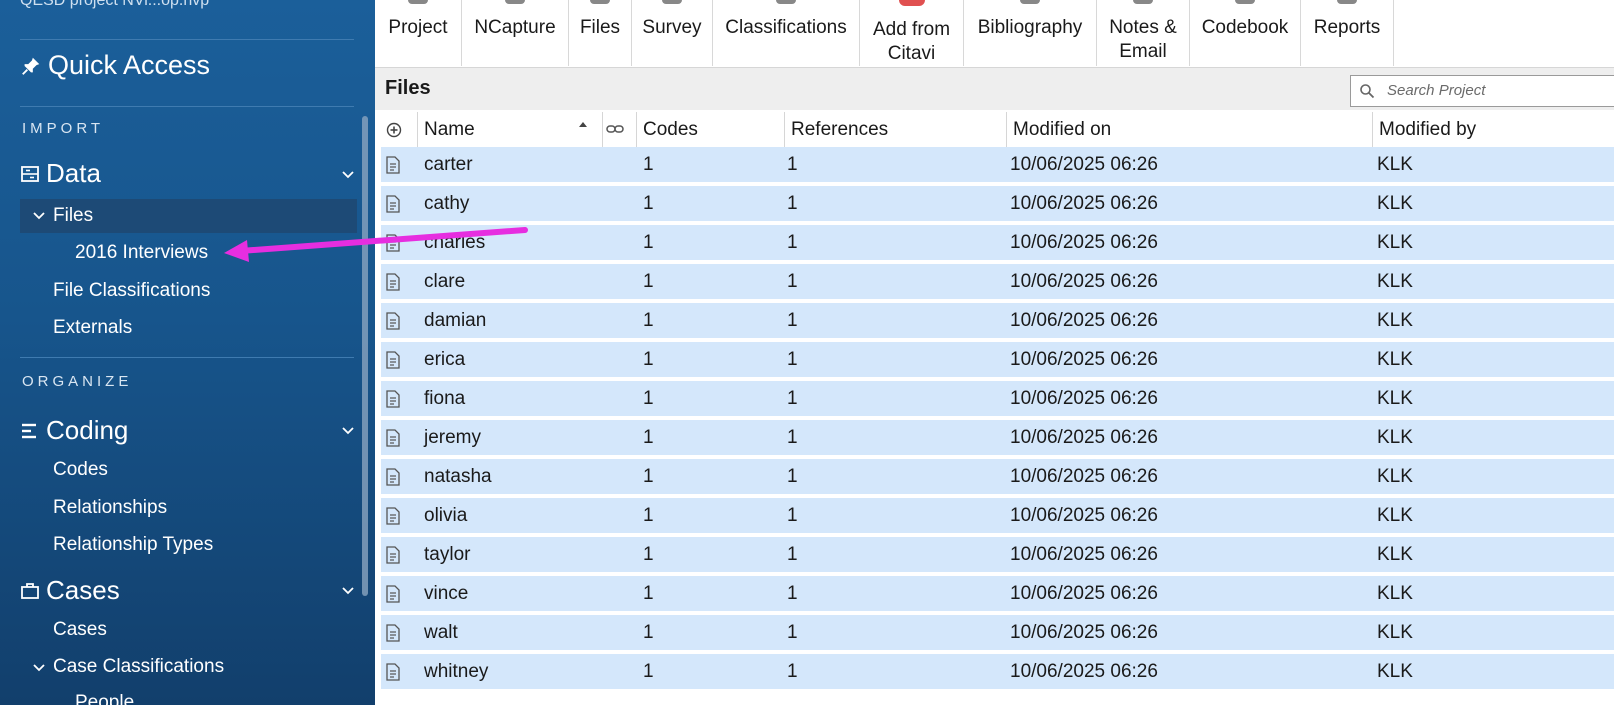 Image resolution: width=1614 pixels, height=705 pixels. What do you see at coordinates (29, 430) in the screenshot?
I see `coding-icon` at bounding box center [29, 430].